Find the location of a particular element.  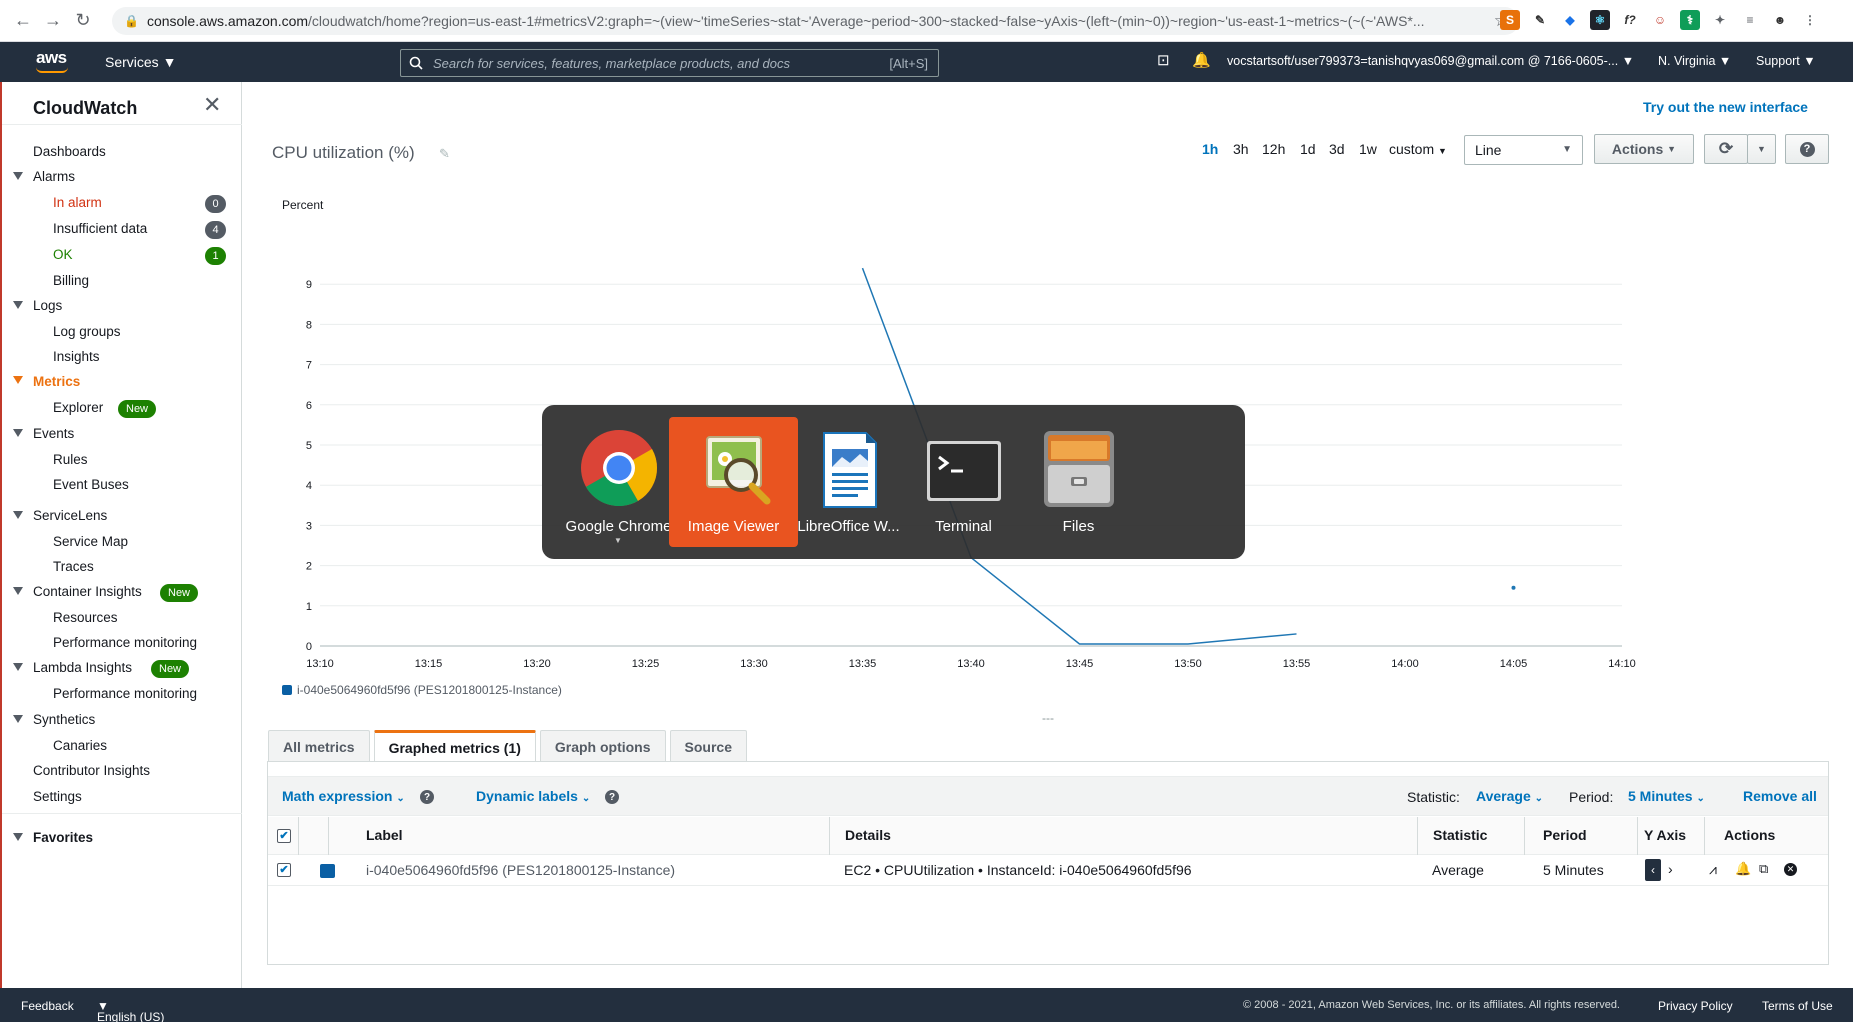

sidebar-item-alarms: Alarms is located at coordinates (54, 176).